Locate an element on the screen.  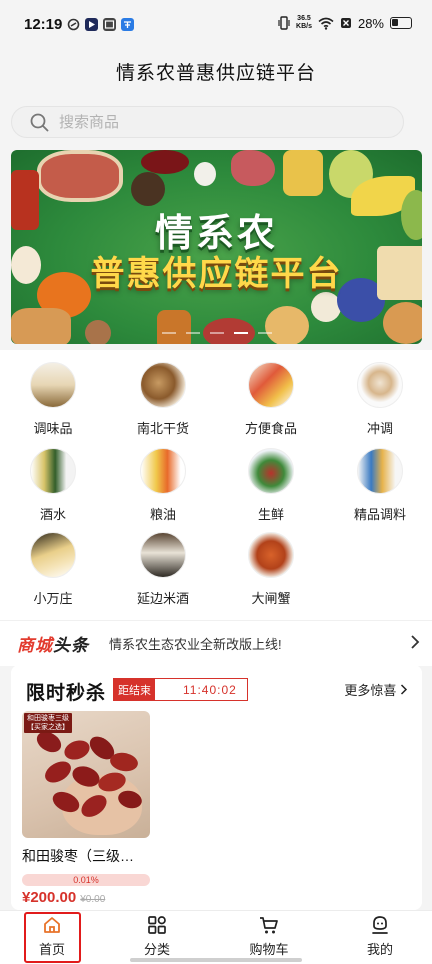
cart-icon is located at coordinates (269, 925).